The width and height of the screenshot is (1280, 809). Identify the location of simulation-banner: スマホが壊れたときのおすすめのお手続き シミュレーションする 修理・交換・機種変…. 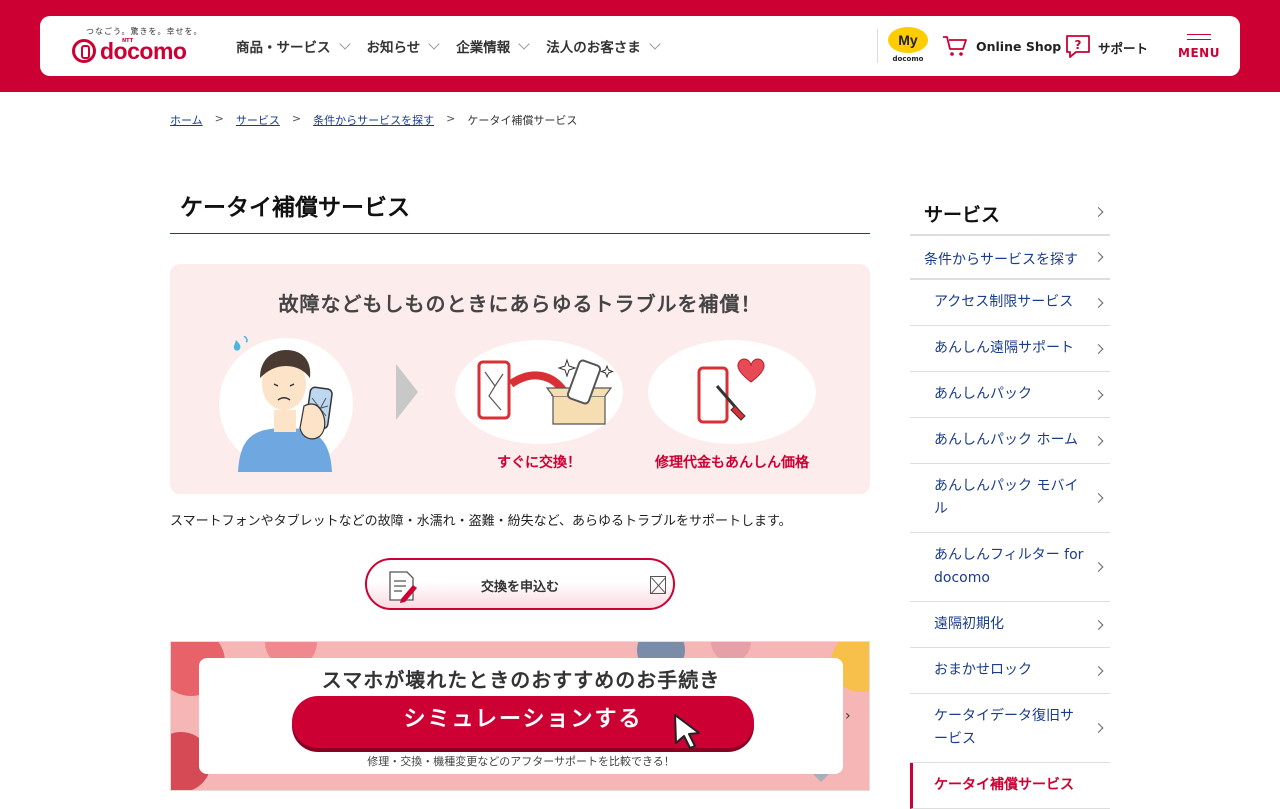
(520, 716).